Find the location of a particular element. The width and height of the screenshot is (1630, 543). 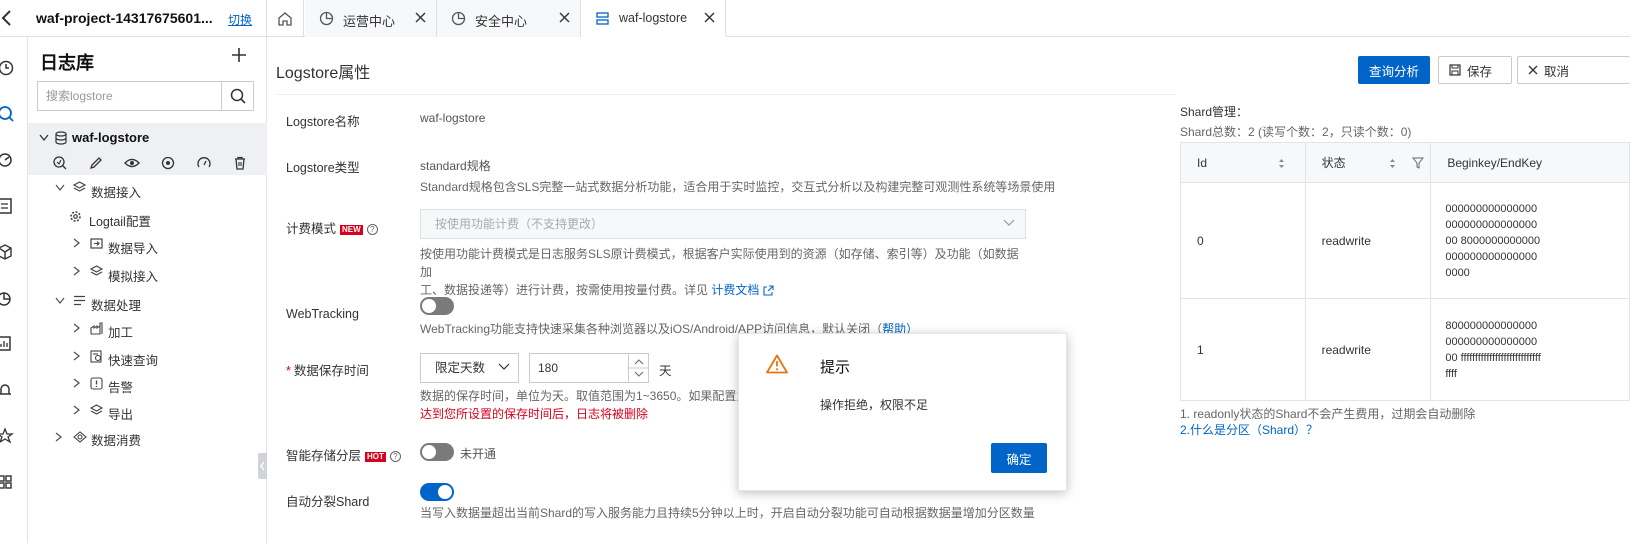

warning-icon is located at coordinates (777, 364).